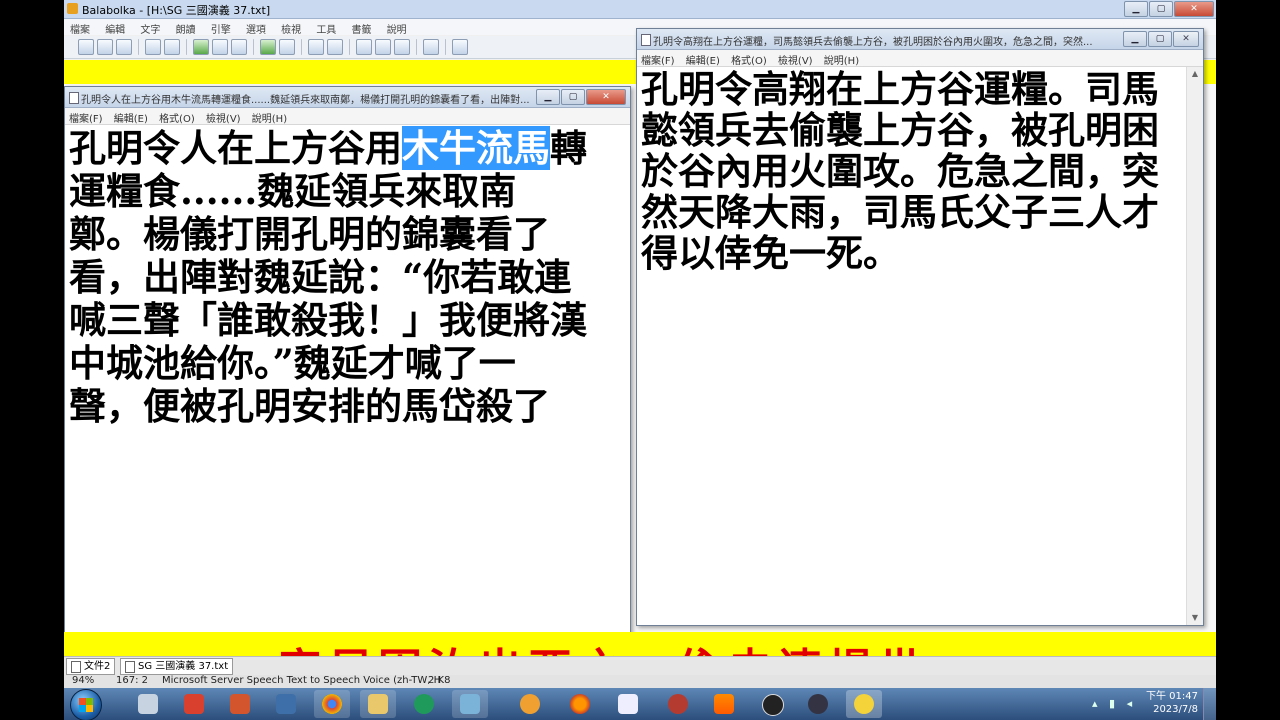 The width and height of the screenshot is (1280, 720). What do you see at coordinates (476, 148) in the screenshot?
I see `selected-text: 木牛流馬` at bounding box center [476, 148].